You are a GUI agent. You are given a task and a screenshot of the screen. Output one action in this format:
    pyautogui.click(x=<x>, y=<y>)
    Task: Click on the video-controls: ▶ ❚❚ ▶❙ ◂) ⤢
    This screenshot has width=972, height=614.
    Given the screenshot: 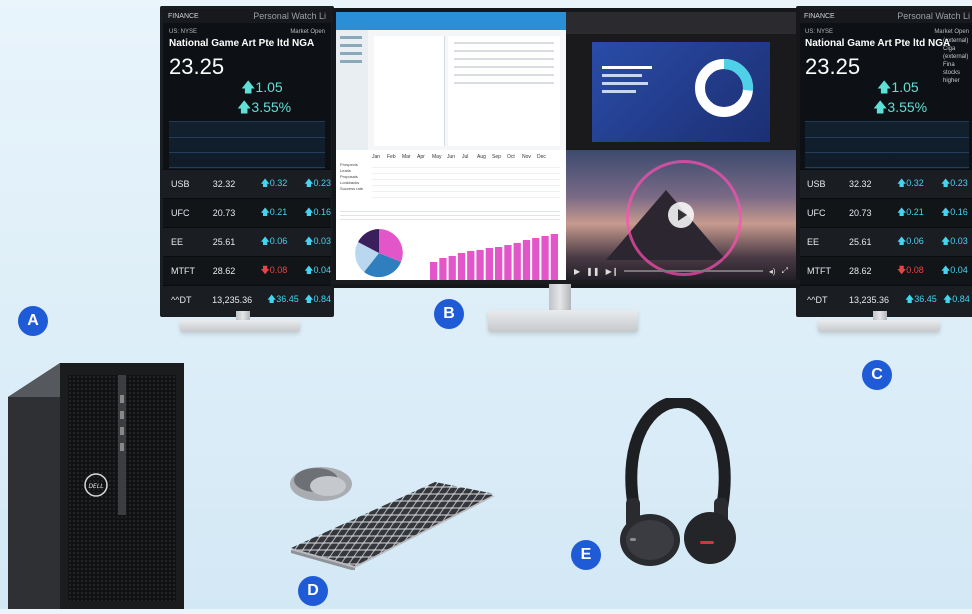 What is the action you would take?
    pyautogui.click(x=681, y=271)
    